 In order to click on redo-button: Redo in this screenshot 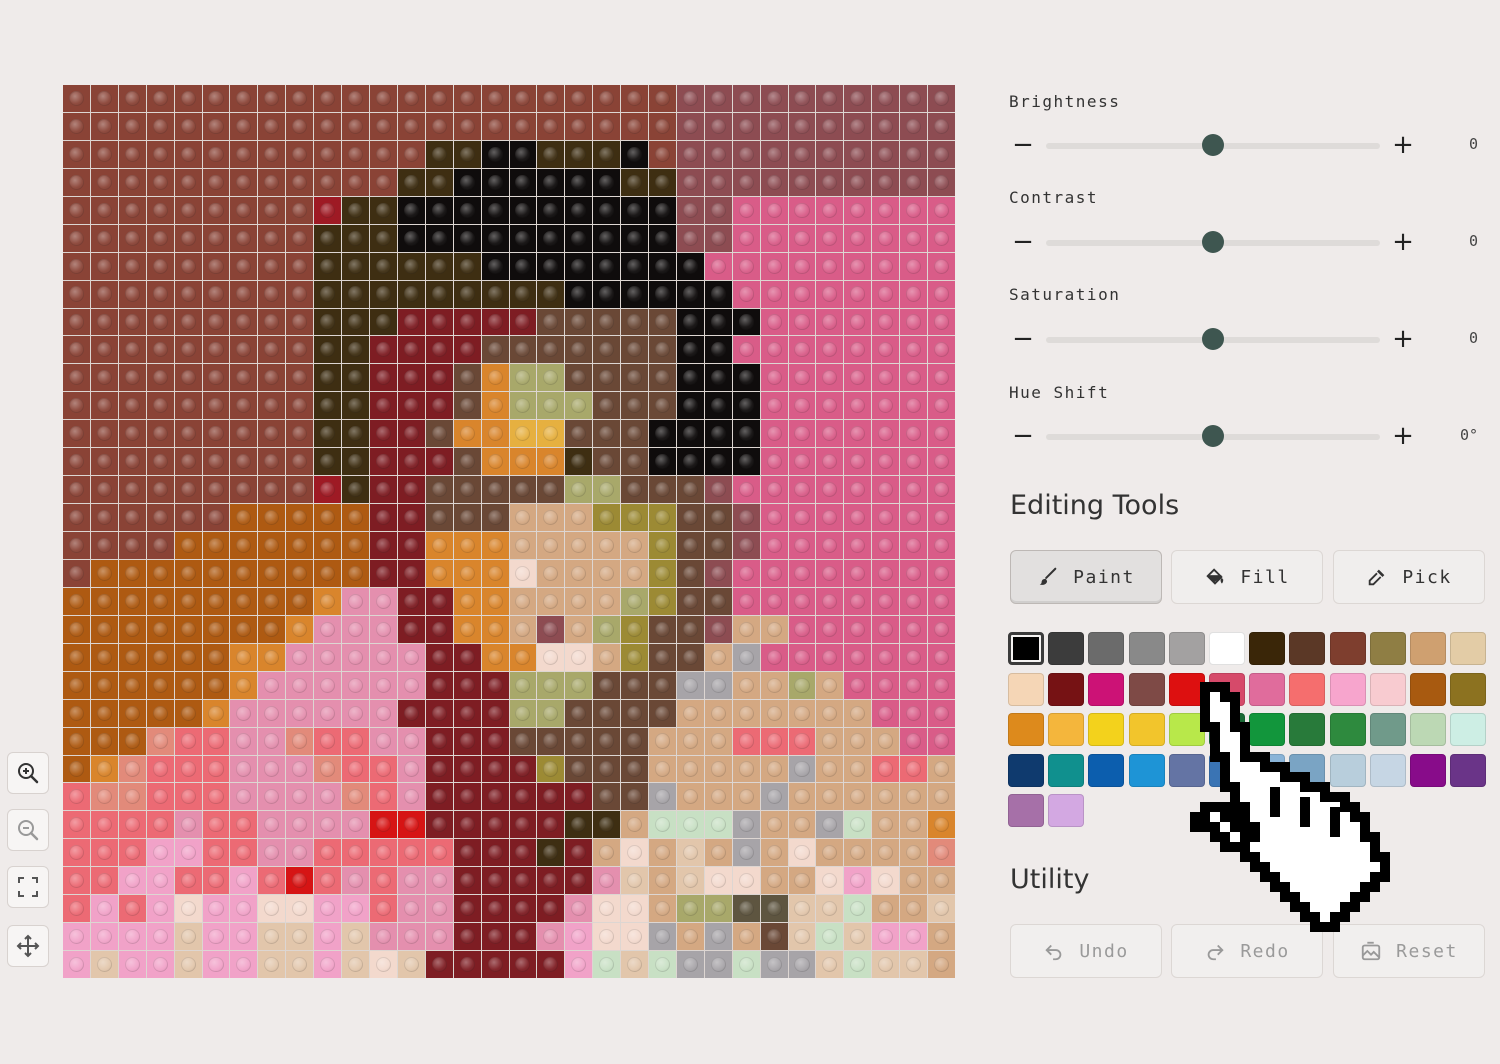, I will do `click(1247, 951)`.